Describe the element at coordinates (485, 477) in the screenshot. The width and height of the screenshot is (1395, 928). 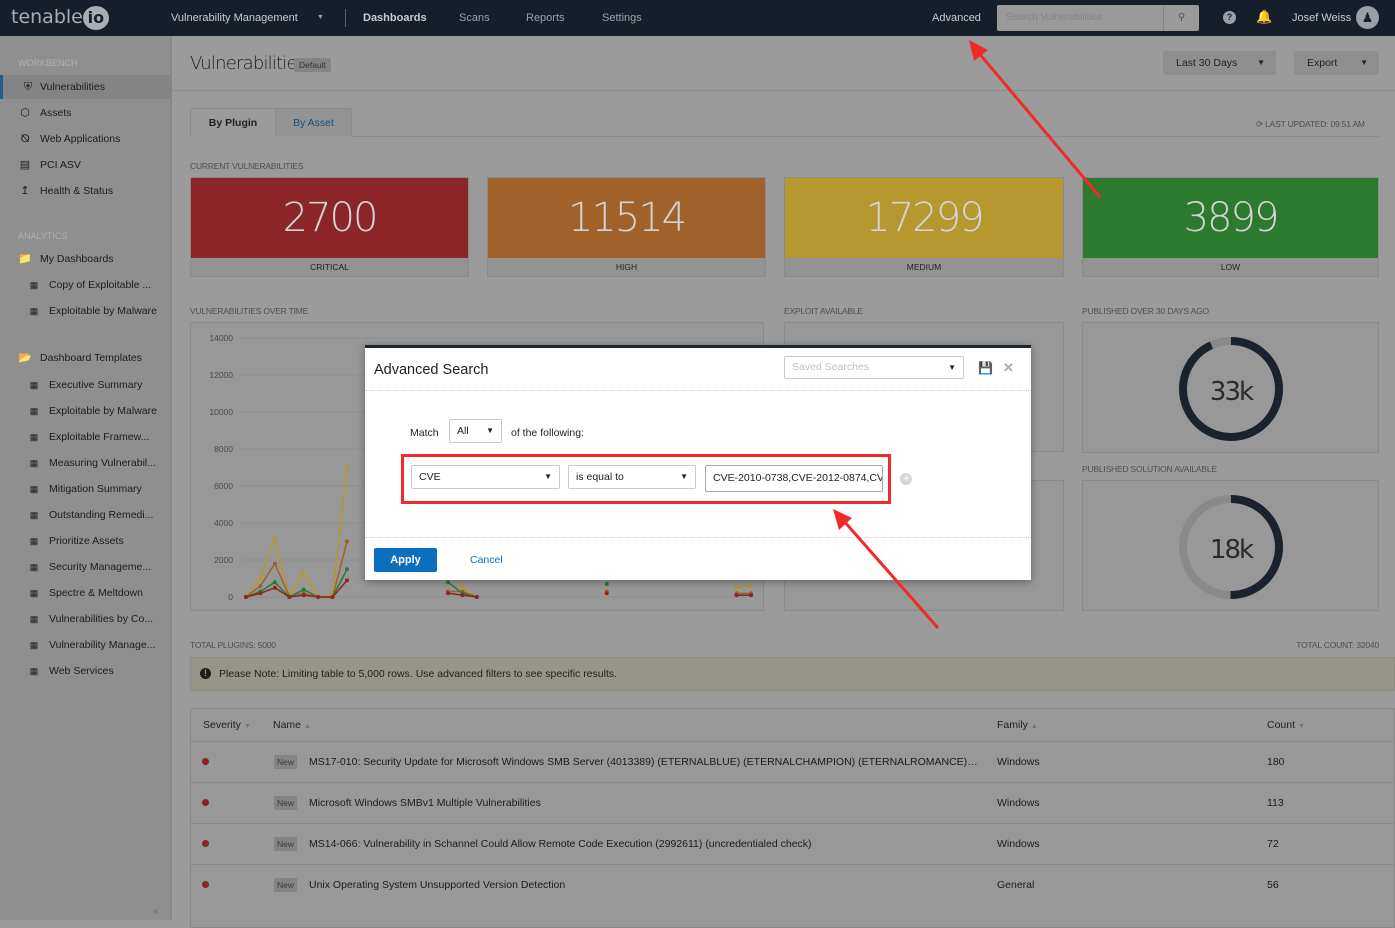
I see `filter-field-dropdown: CVE ▼` at that location.